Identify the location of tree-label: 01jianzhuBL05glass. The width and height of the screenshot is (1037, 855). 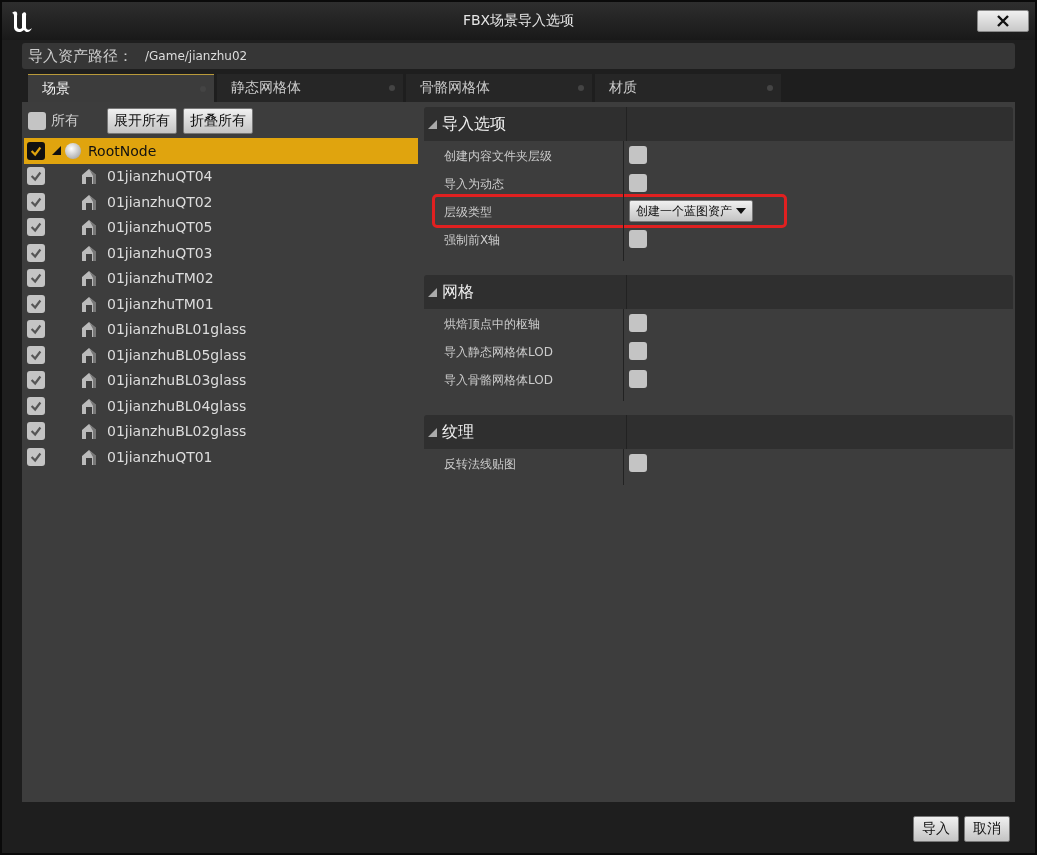
(177, 354).